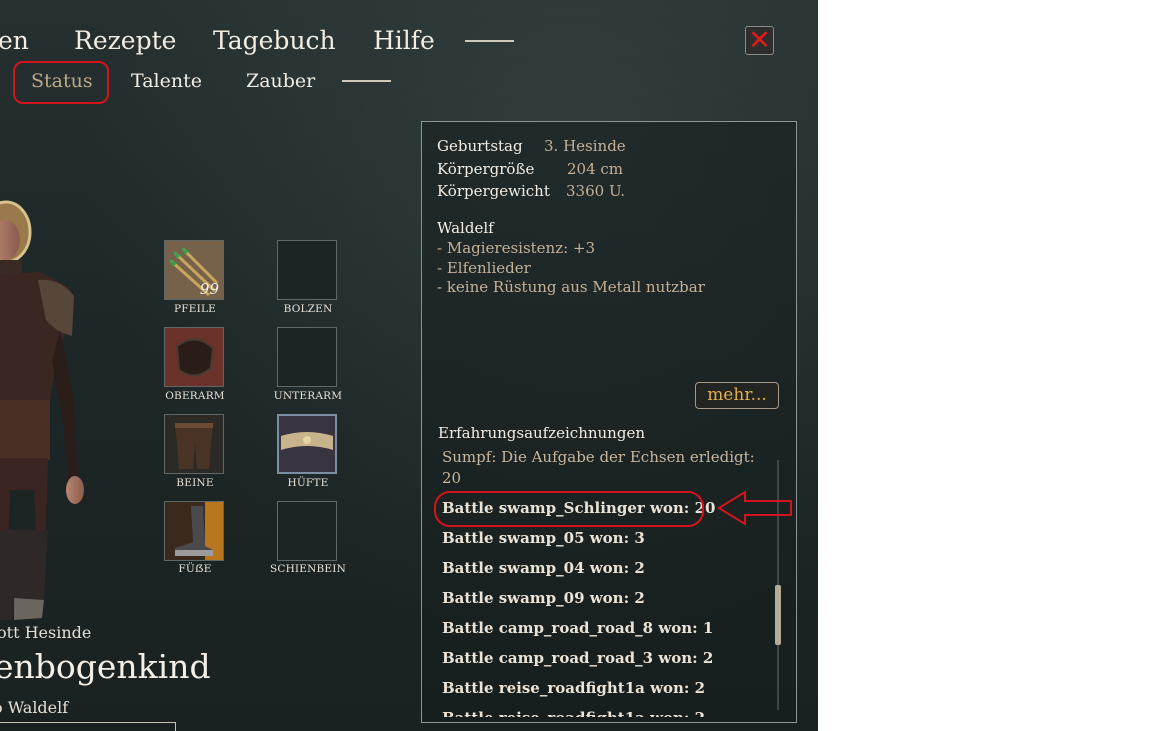 The image size is (1152, 731). Describe the element at coordinates (754, 508) in the screenshot. I see `left-arrow-icon` at that location.